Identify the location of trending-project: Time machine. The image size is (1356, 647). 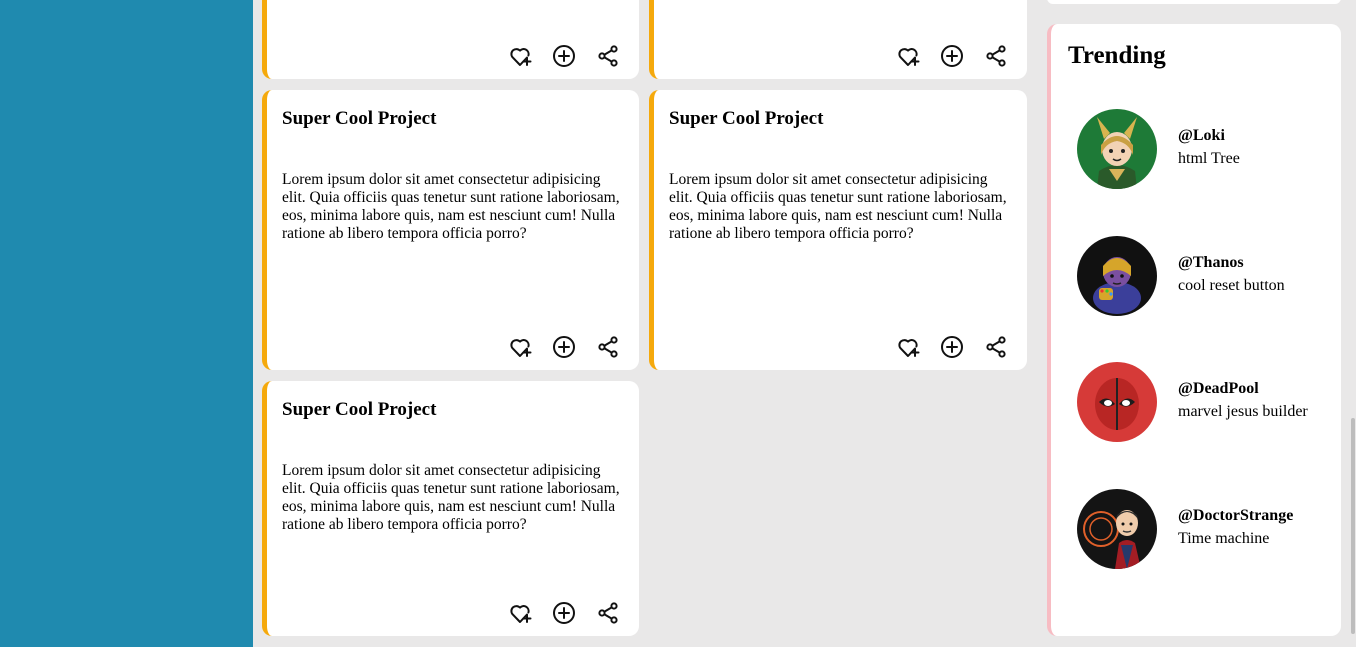
(1224, 538).